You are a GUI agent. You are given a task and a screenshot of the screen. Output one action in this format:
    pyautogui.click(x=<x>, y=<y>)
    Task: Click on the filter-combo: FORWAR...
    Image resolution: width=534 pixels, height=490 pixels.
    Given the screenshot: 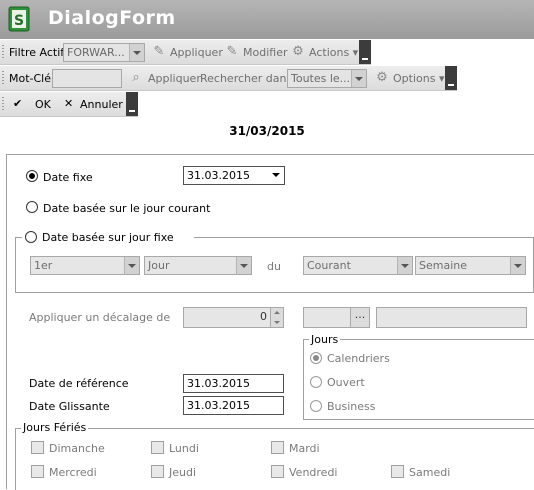 What is the action you would take?
    pyautogui.click(x=104, y=52)
    